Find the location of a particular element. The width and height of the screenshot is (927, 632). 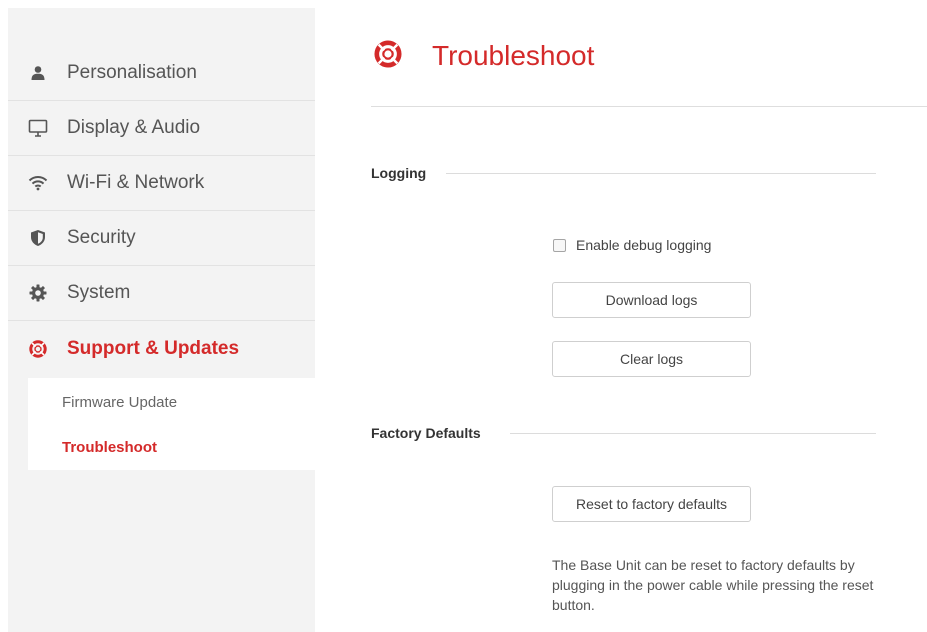

sidebar-item-security: Security is located at coordinates (161, 238).